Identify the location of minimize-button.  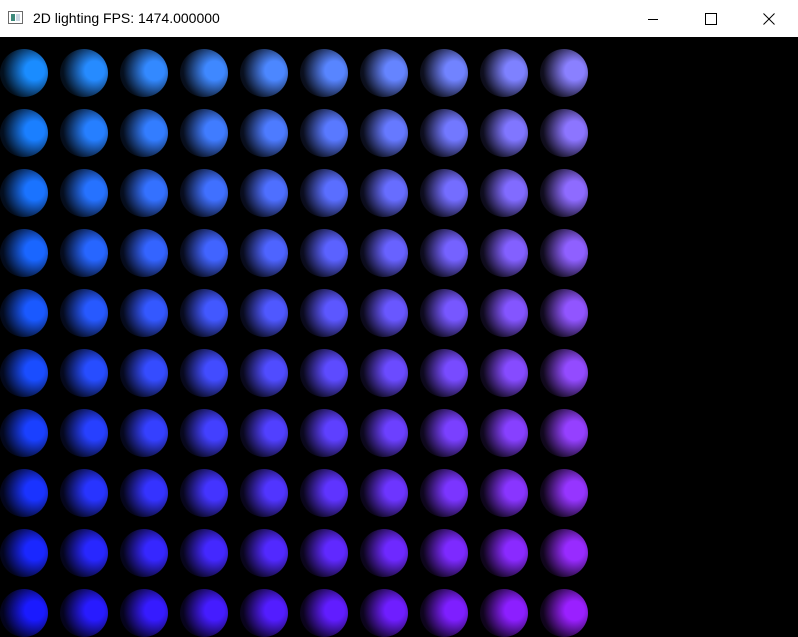
(653, 18).